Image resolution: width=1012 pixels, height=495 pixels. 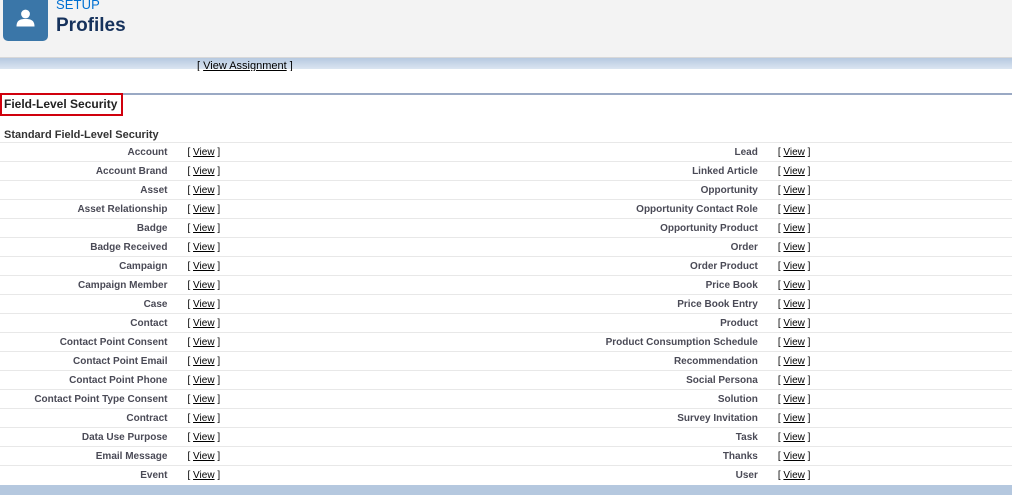 I want to click on object-label: Contact Point Consent, so click(x=113, y=342).